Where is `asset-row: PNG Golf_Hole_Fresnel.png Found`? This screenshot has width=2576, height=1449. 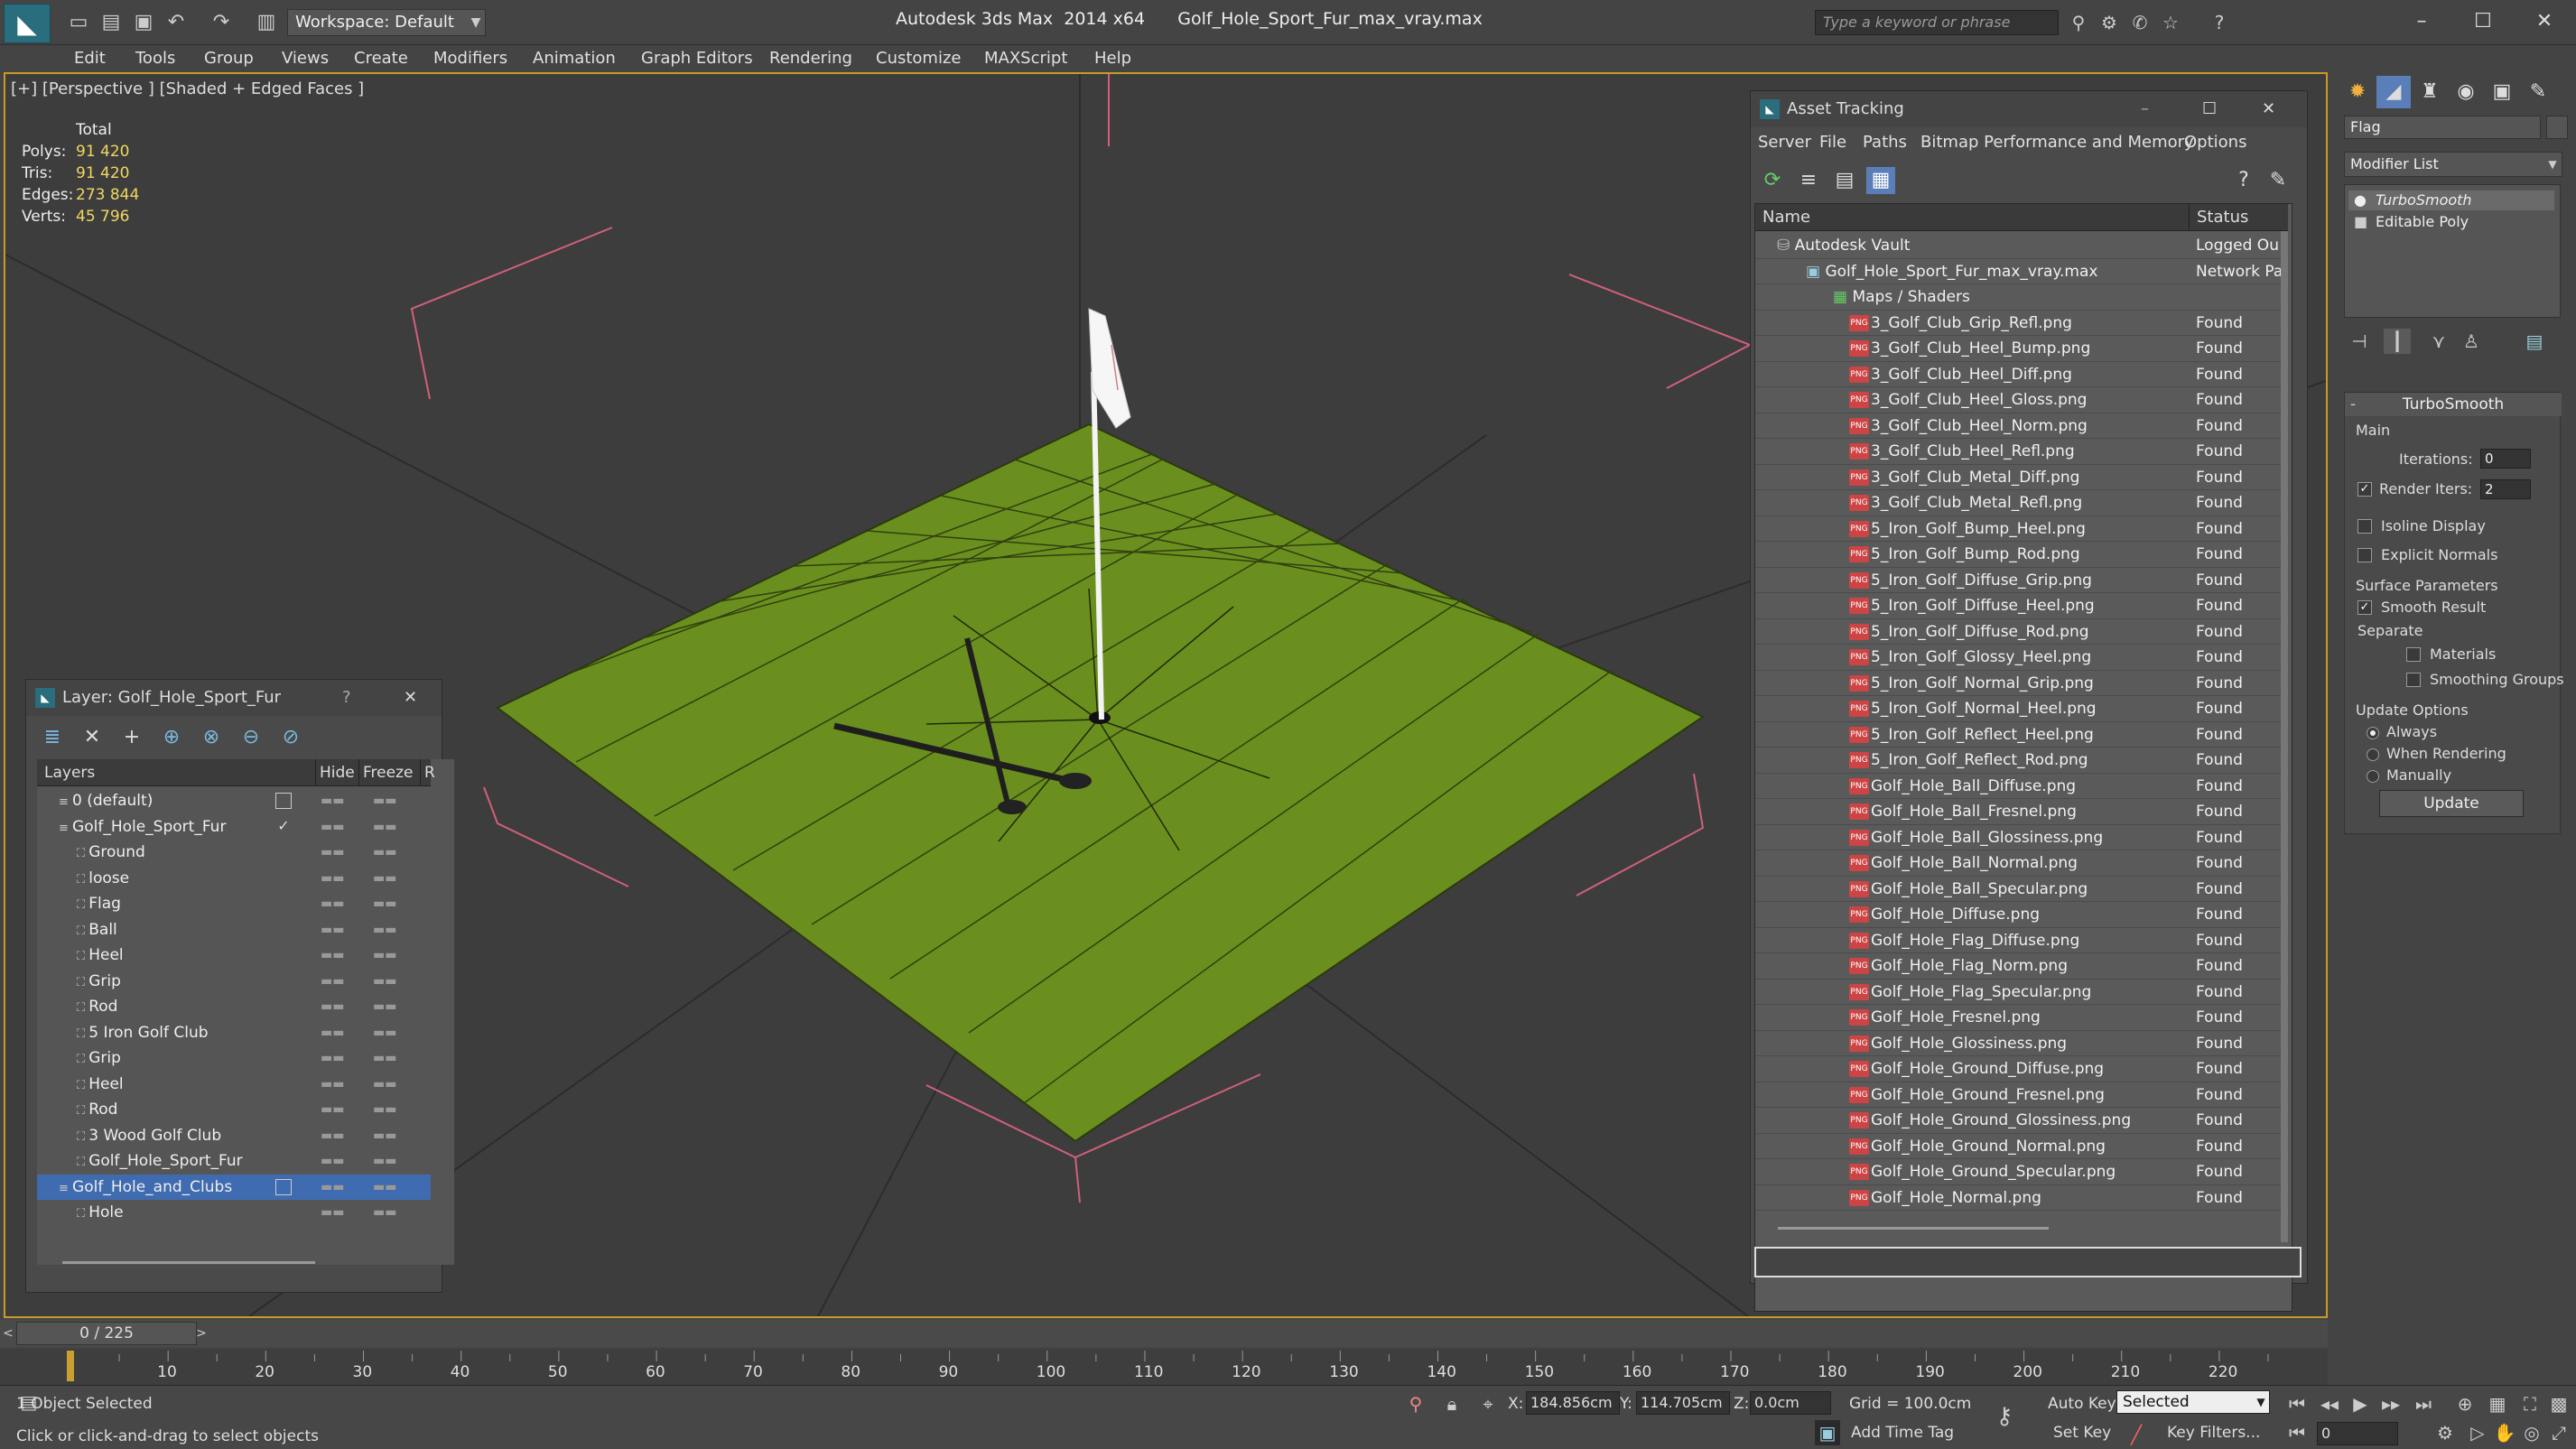
asset-row: PNG Golf_Hole_Fresnel.png Found is located at coordinates (2022, 1018).